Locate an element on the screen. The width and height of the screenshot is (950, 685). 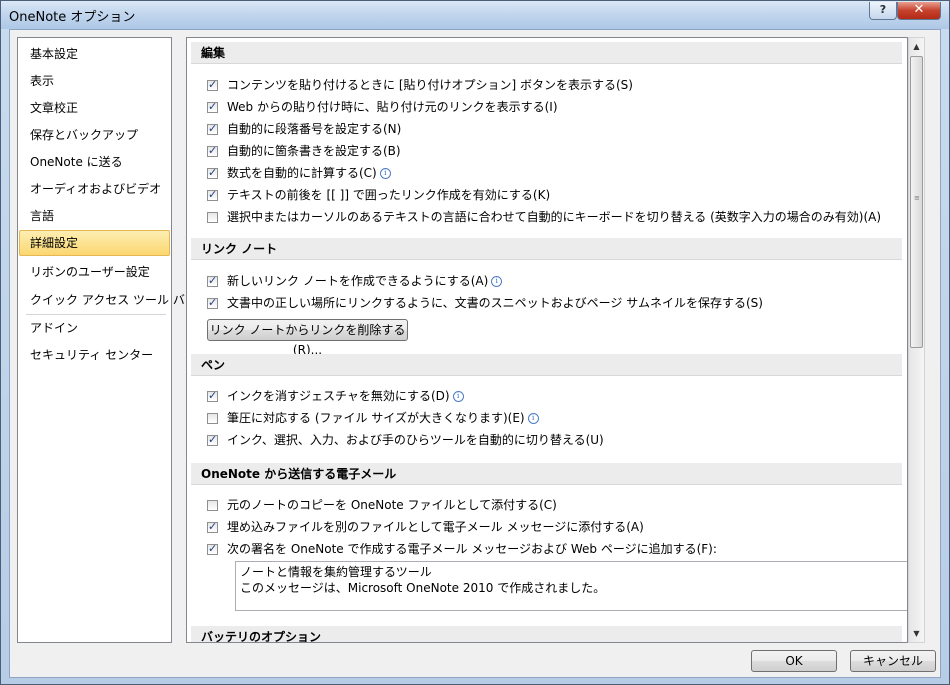
nav-item-send-to-onenote: OneNote に送る is located at coordinates (94, 162).